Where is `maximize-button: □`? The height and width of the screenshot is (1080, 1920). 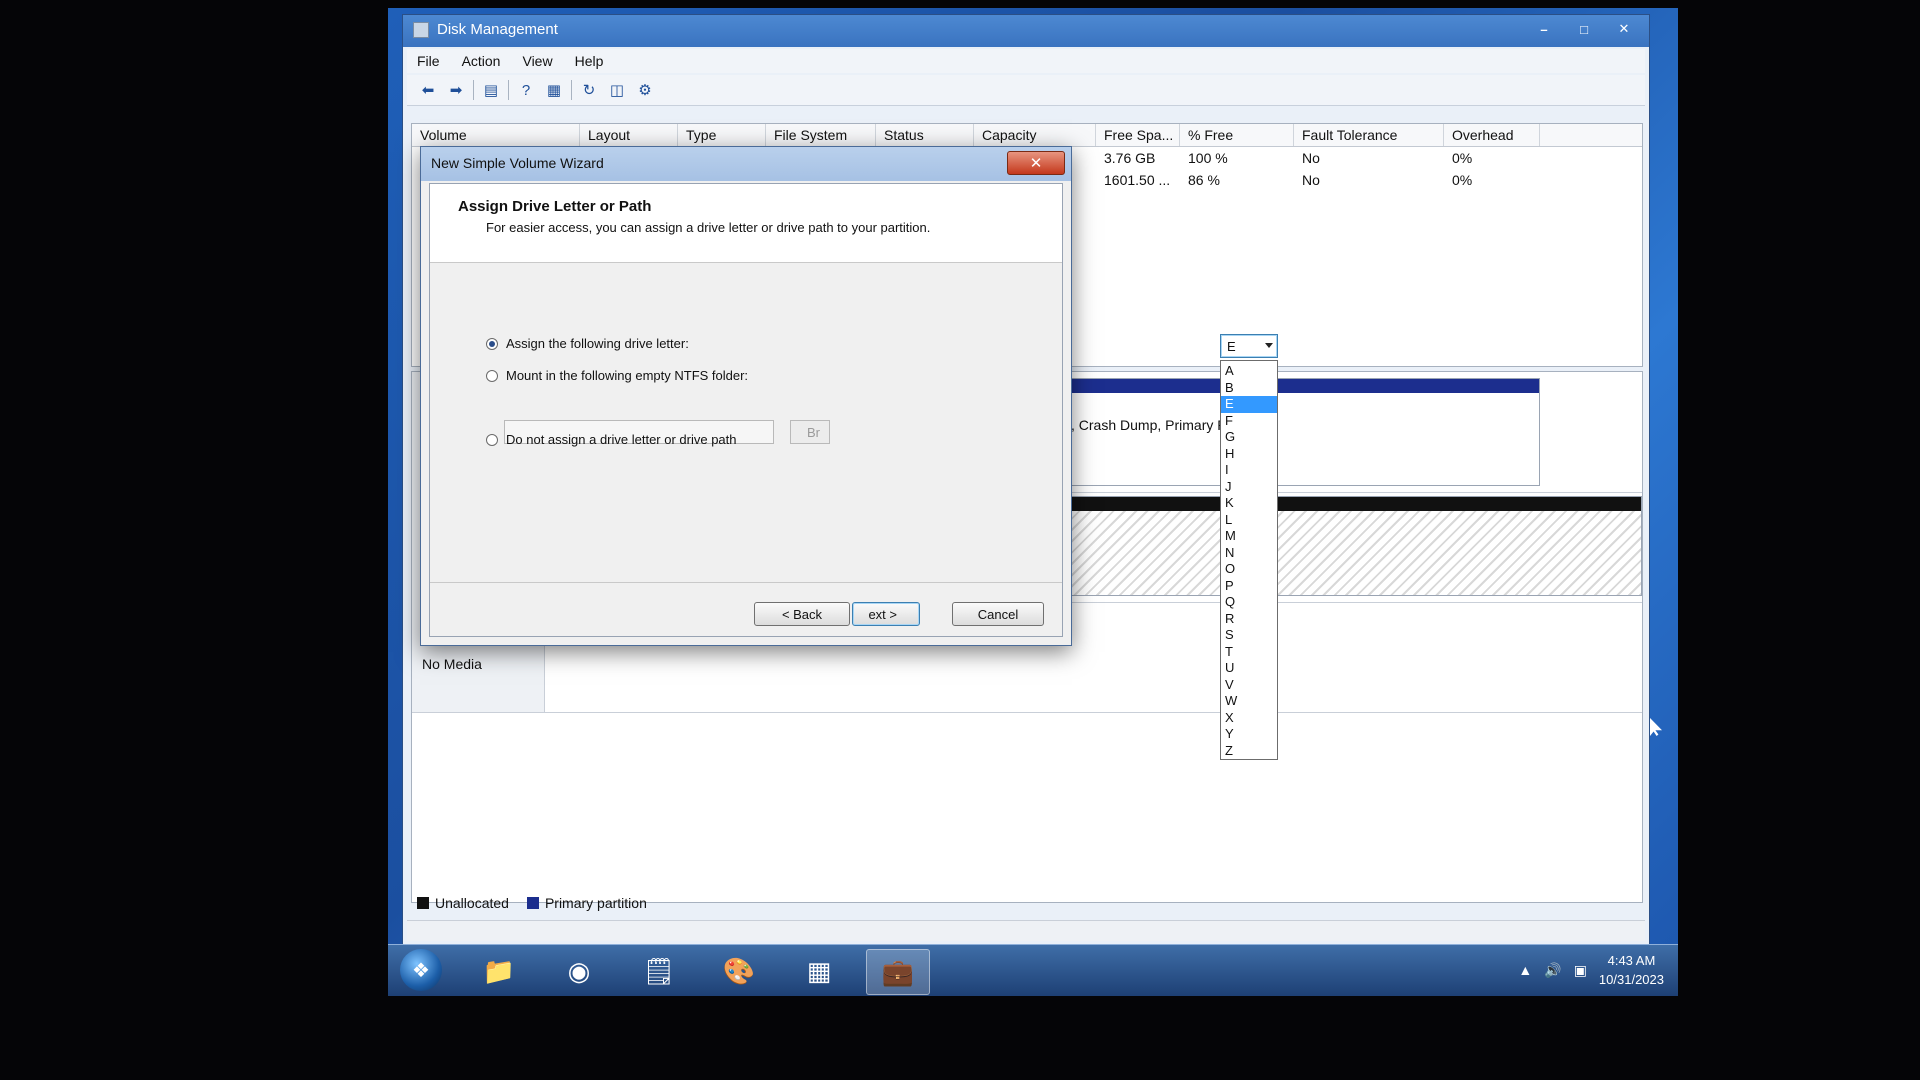
maximize-button: □ is located at coordinates (1584, 29).